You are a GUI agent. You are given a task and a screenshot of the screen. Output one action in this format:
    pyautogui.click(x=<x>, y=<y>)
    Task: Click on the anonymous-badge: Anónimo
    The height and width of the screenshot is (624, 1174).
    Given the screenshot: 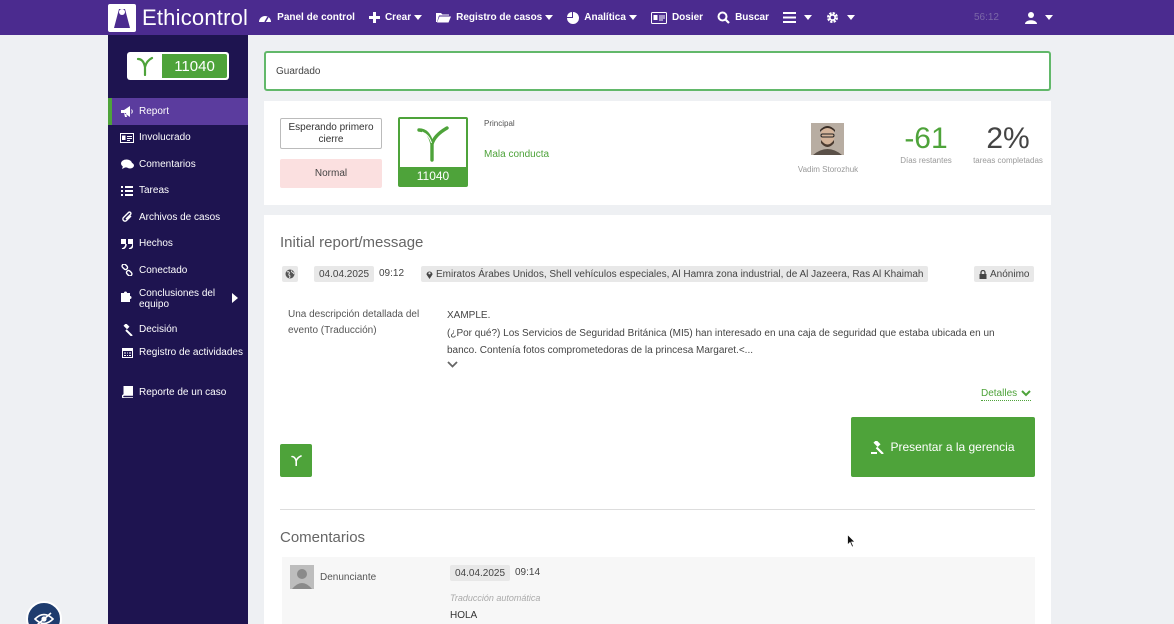 What is the action you would take?
    pyautogui.click(x=1004, y=274)
    